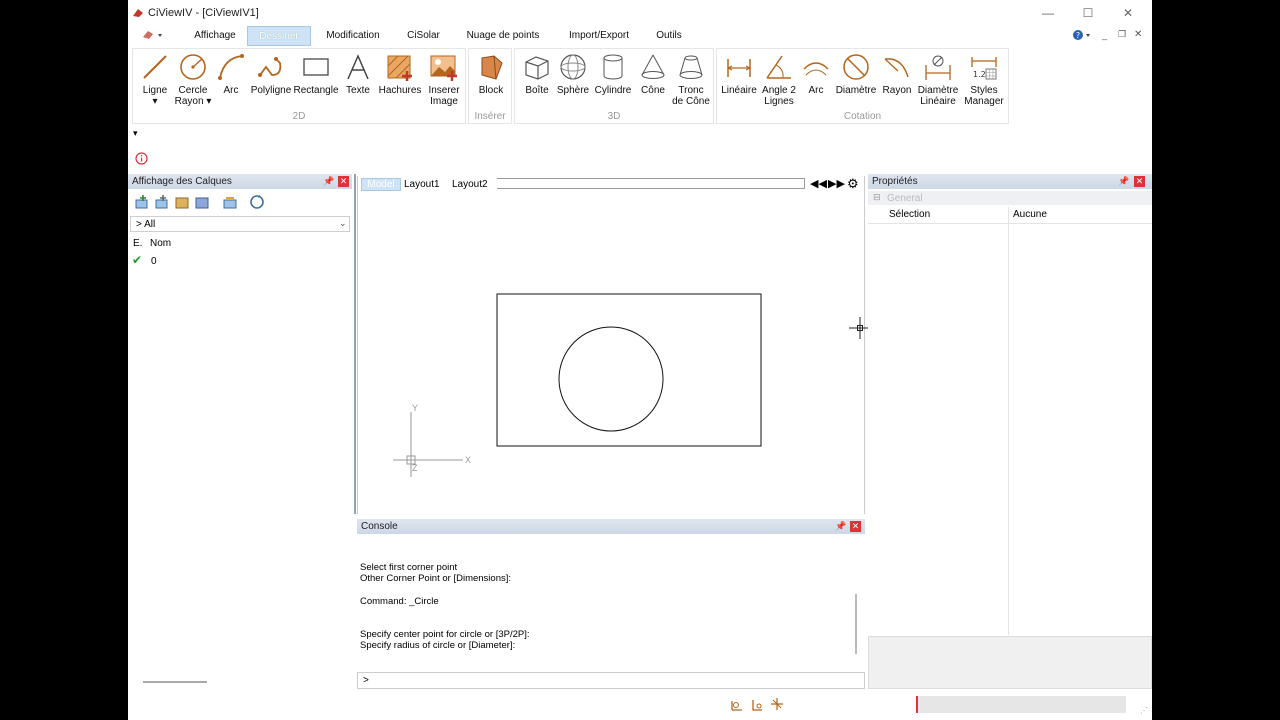  What do you see at coordinates (240, 181) in the screenshot?
I see `layers-panel-header: Affichage des Calques` at bounding box center [240, 181].